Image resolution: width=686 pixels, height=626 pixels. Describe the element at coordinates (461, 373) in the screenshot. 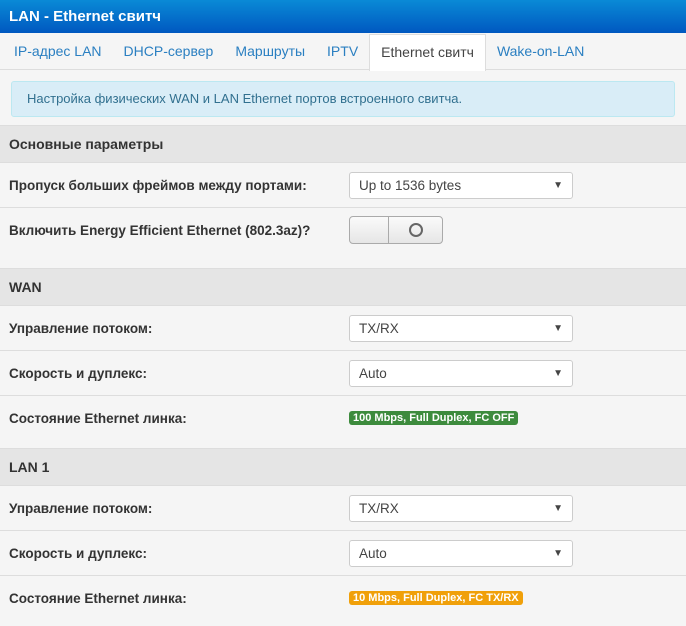

I see `wan-speed-select: Auto ▼` at that location.